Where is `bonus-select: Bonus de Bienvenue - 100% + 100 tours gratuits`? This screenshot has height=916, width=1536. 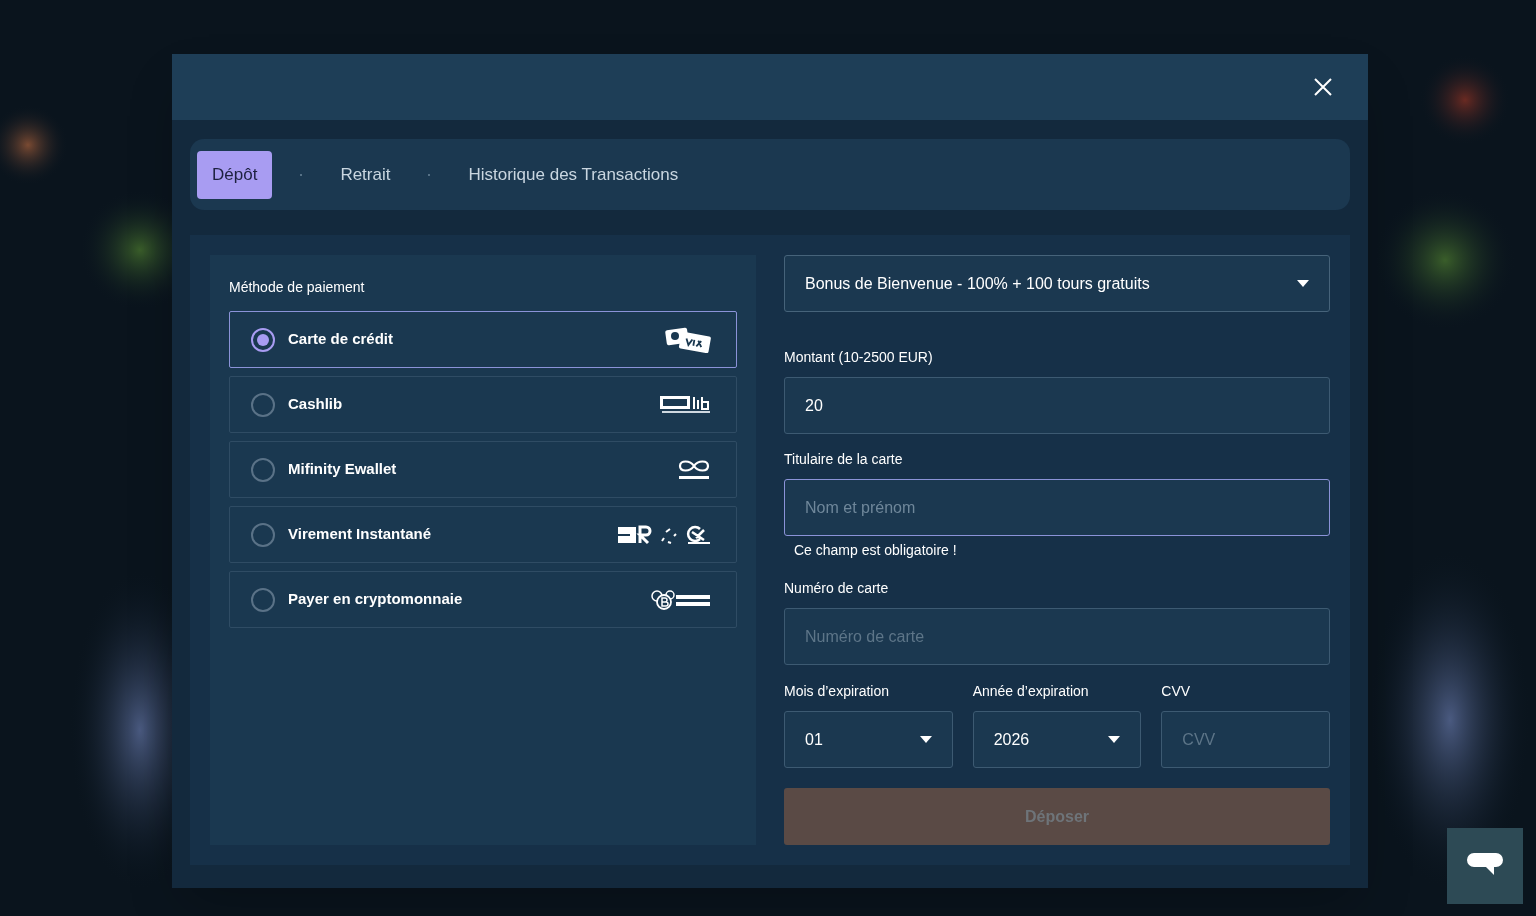 bonus-select: Bonus de Bienvenue - 100% + 100 tours gratuits is located at coordinates (1057, 283).